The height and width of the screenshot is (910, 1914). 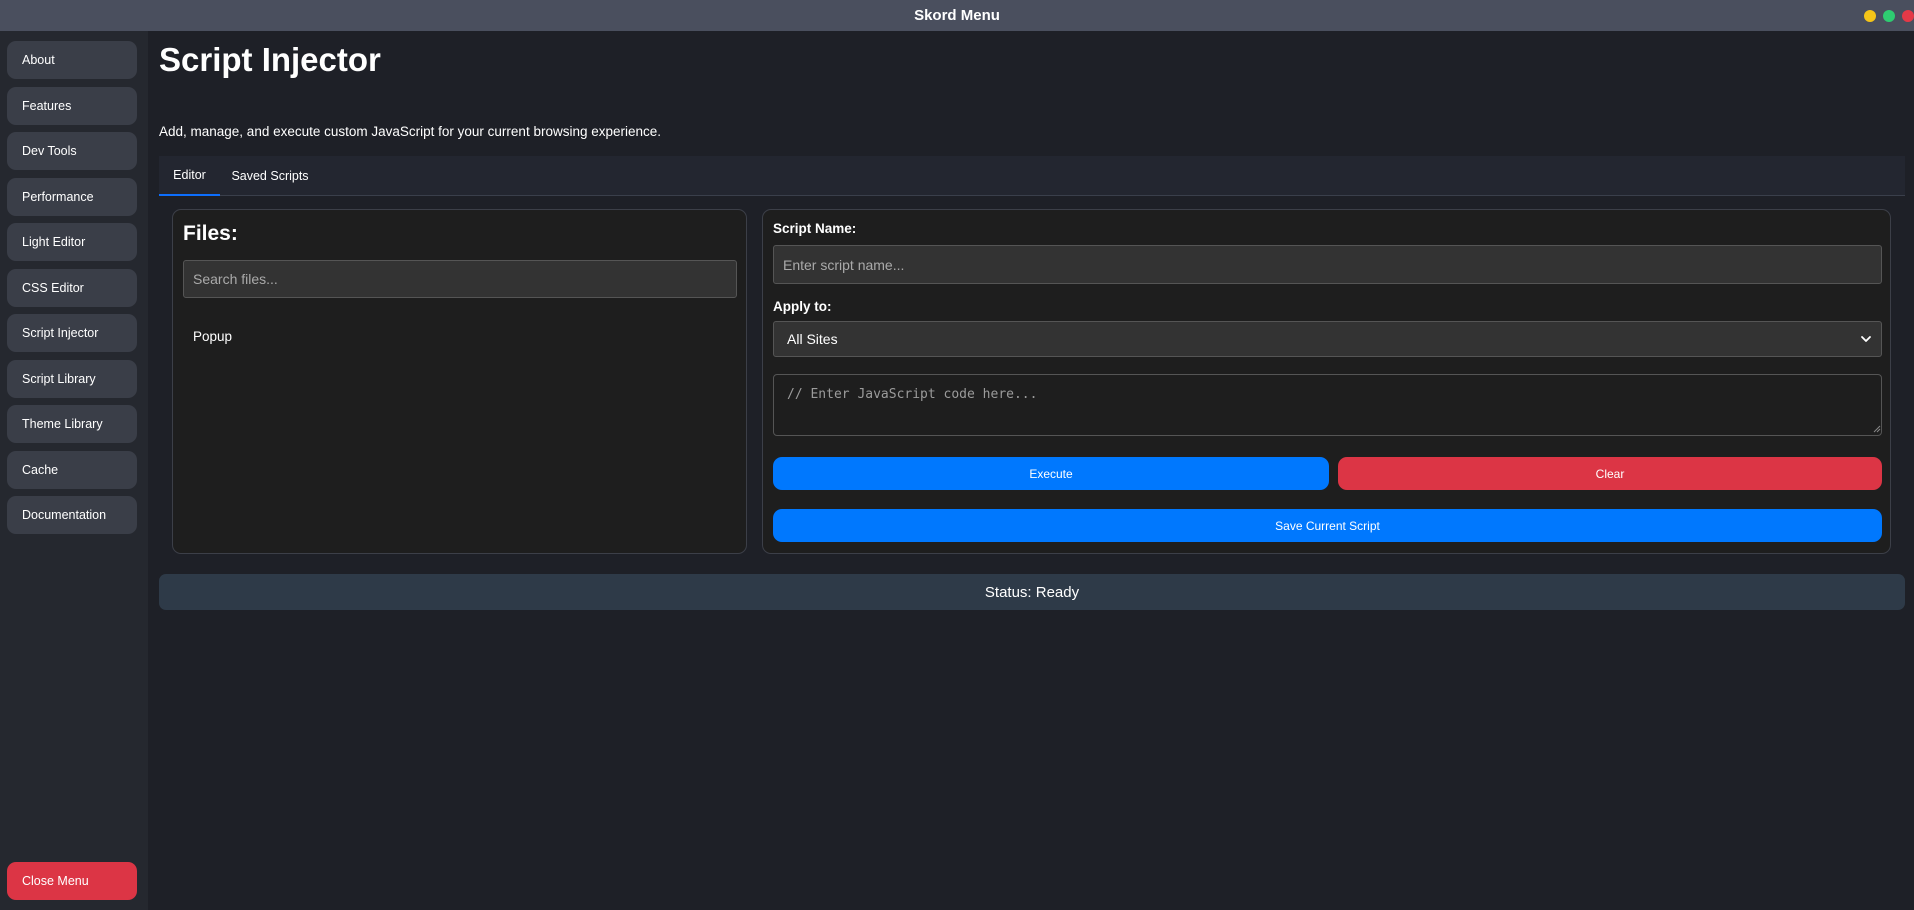 What do you see at coordinates (812, 339) in the screenshot?
I see `apply-to-selected-value: All Sites` at bounding box center [812, 339].